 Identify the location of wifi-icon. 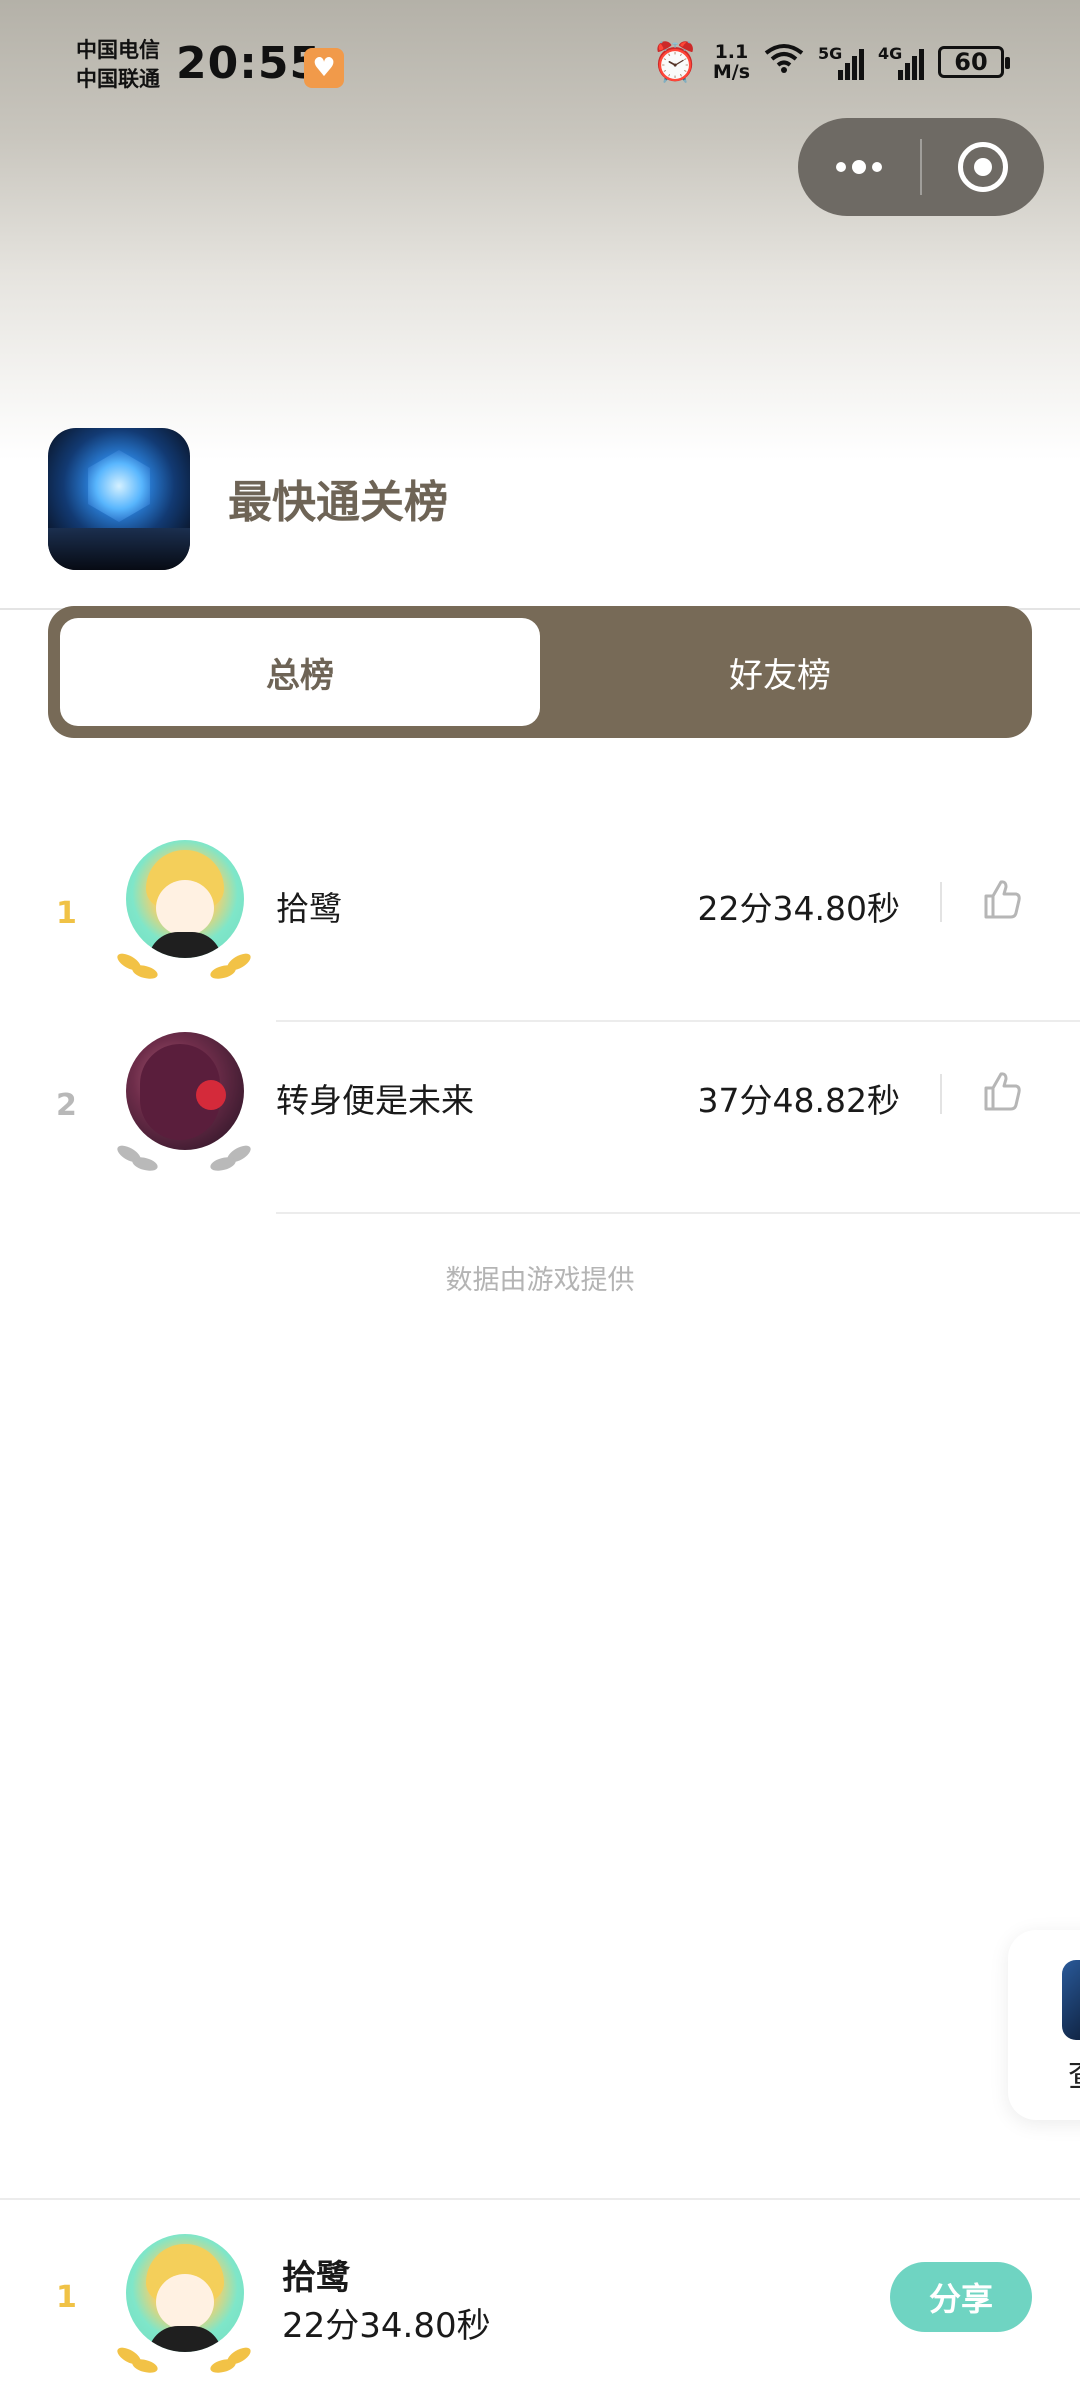
(784, 62).